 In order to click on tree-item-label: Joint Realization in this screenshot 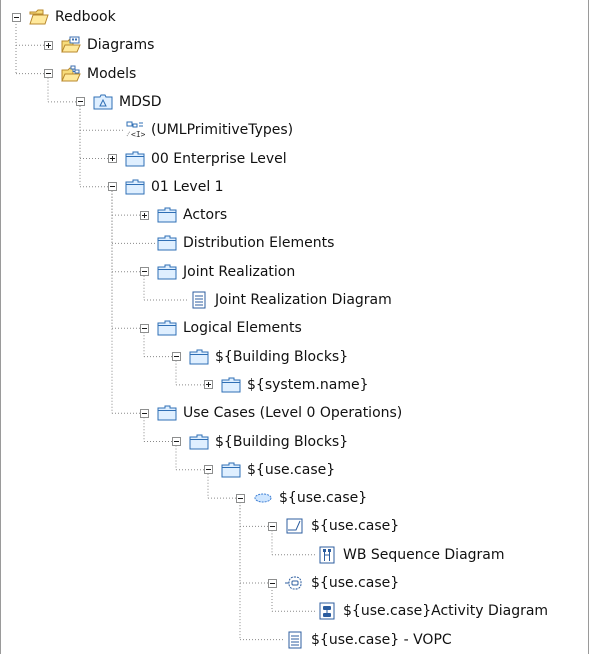, I will do `click(239, 271)`.